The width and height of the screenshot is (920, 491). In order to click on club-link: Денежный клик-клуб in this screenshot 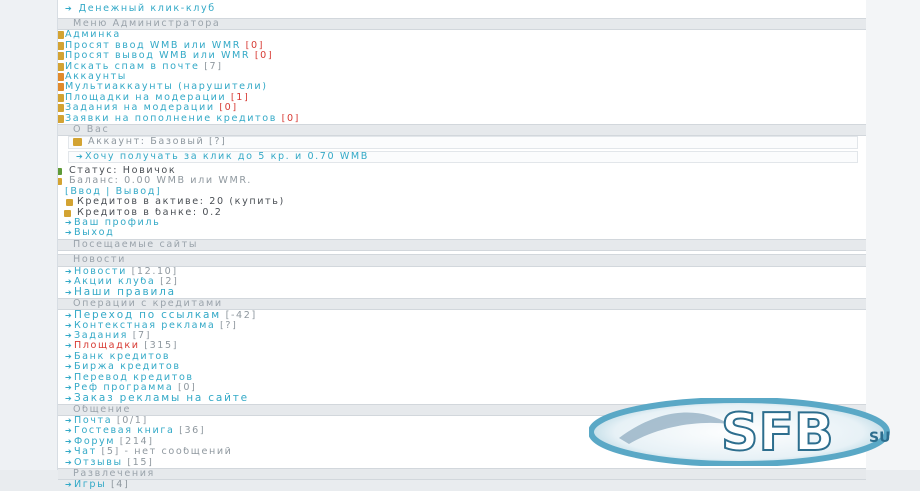, I will do `click(147, 9)`.